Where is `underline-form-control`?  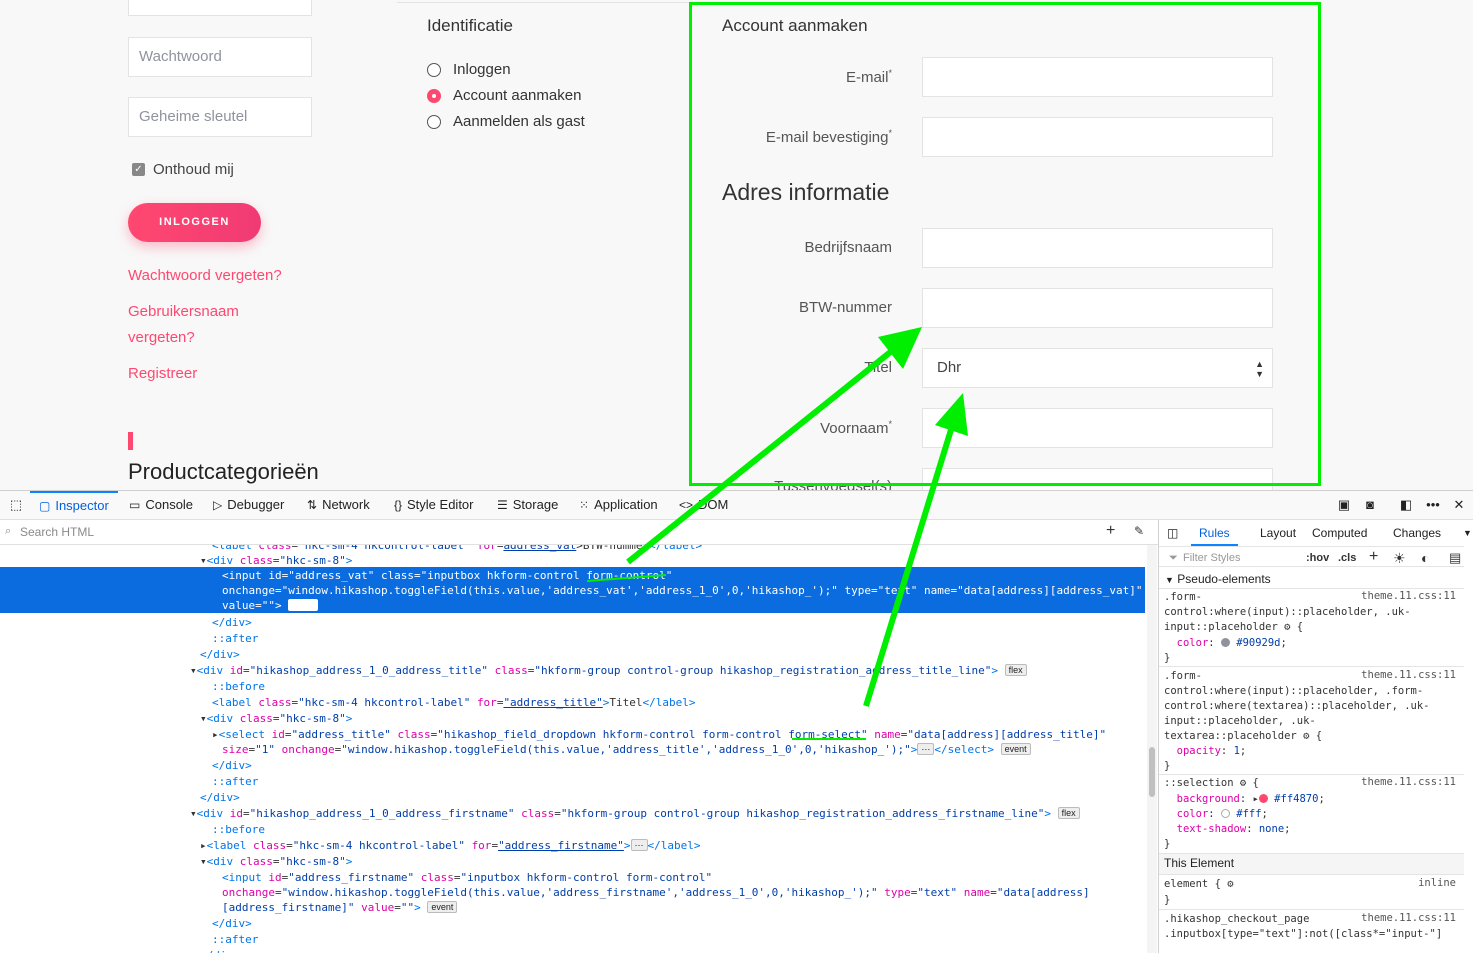 underline-form-control is located at coordinates (626, 578).